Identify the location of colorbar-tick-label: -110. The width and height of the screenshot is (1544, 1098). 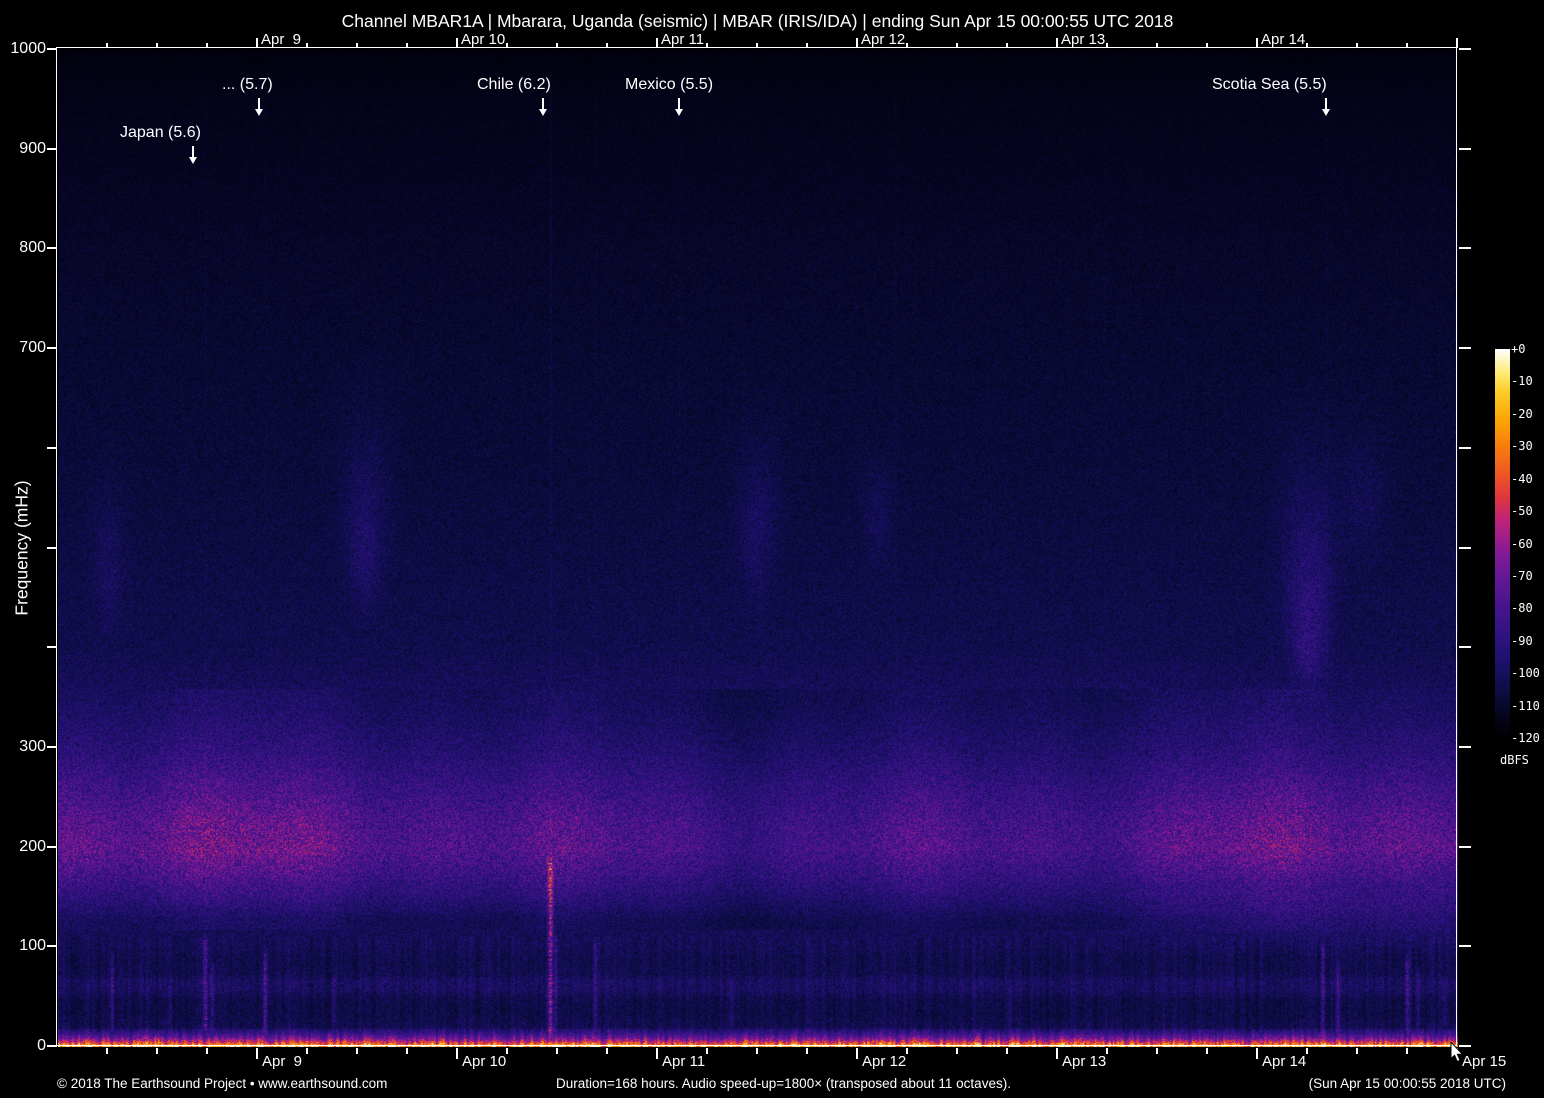
(1525, 705).